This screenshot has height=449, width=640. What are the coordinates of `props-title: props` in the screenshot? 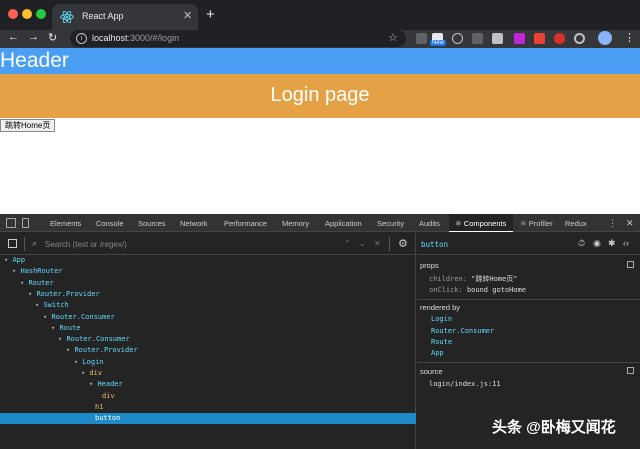 It's located at (429, 265).